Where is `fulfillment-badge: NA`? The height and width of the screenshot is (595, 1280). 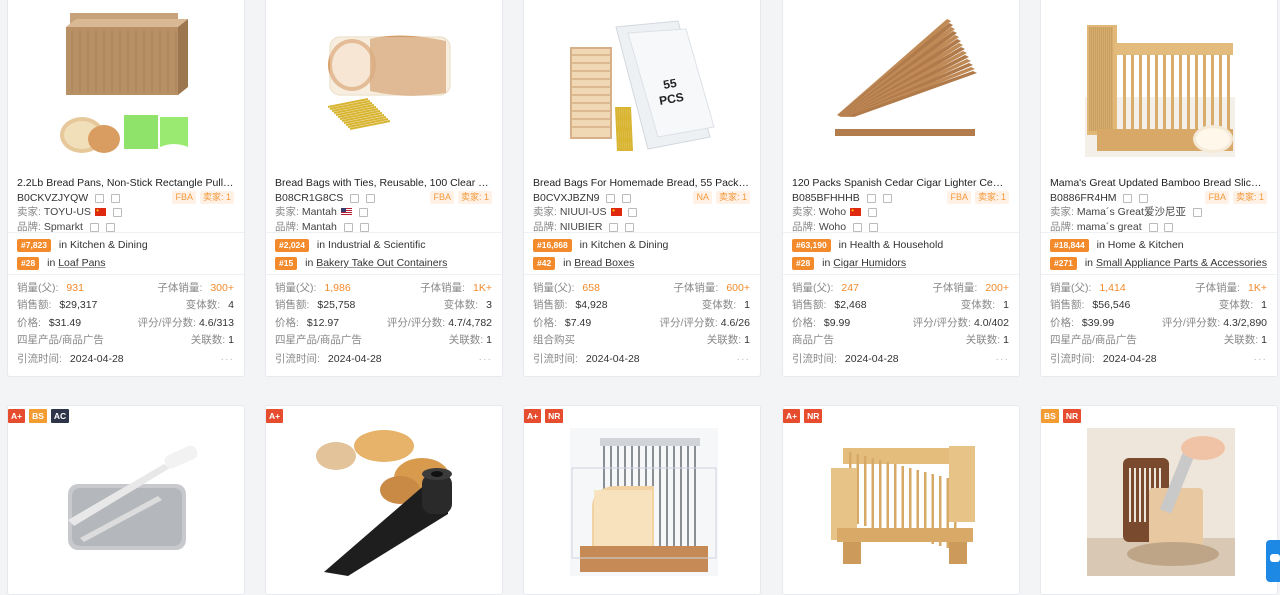 fulfillment-badge: NA is located at coordinates (702, 197).